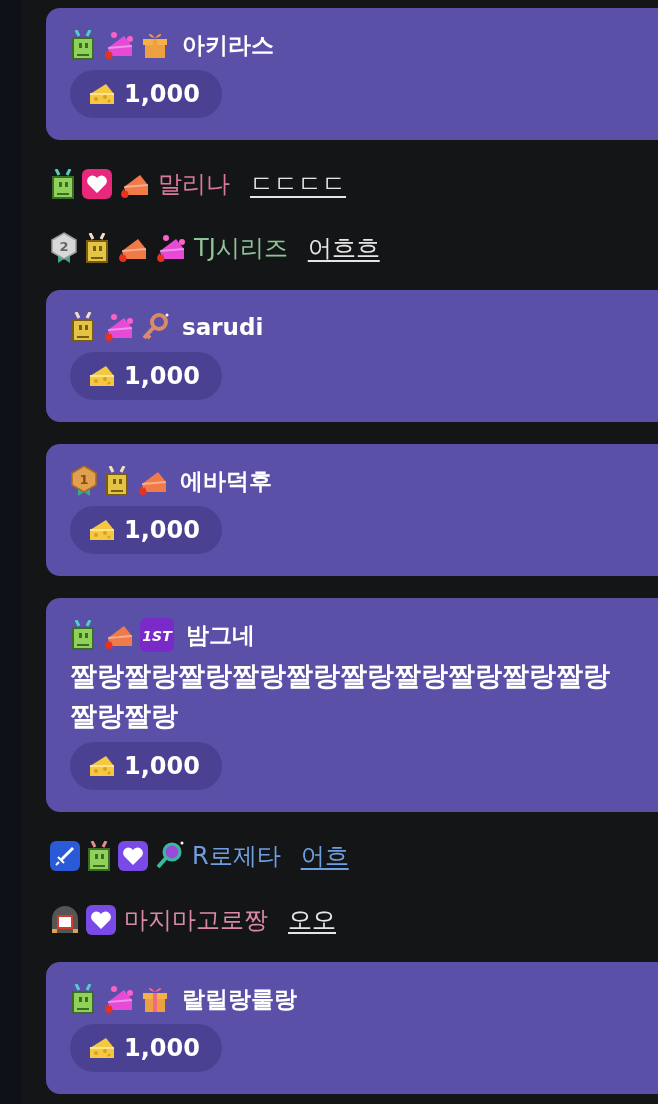 The image size is (658, 1104). What do you see at coordinates (340, 696) in the screenshot?
I see `donation-message: 짤랑짤랑짤랑짤랑짤랑짤랑짤랑짤랑짤랑짤랑짤랑짤랑` at bounding box center [340, 696].